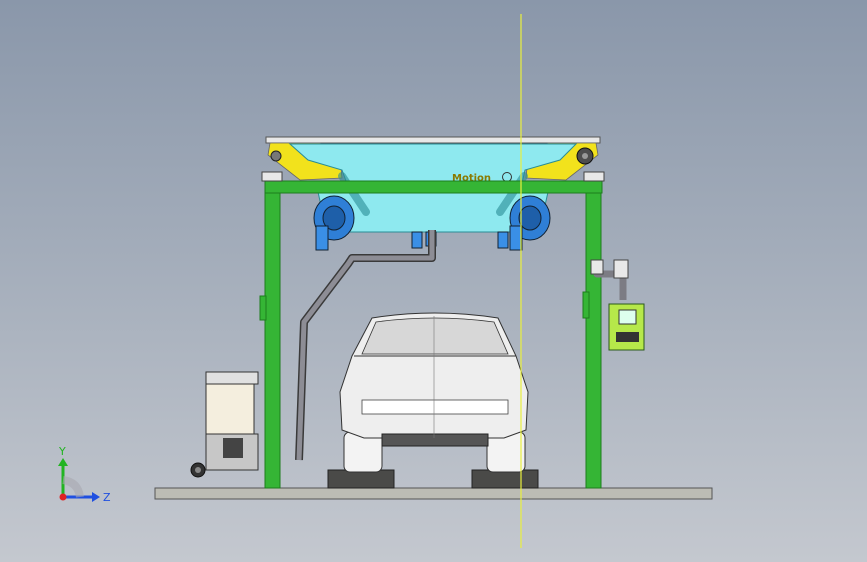 The width and height of the screenshot is (867, 562). What do you see at coordinates (460, 240) in the screenshot?
I see `spray-nozzles` at bounding box center [460, 240].